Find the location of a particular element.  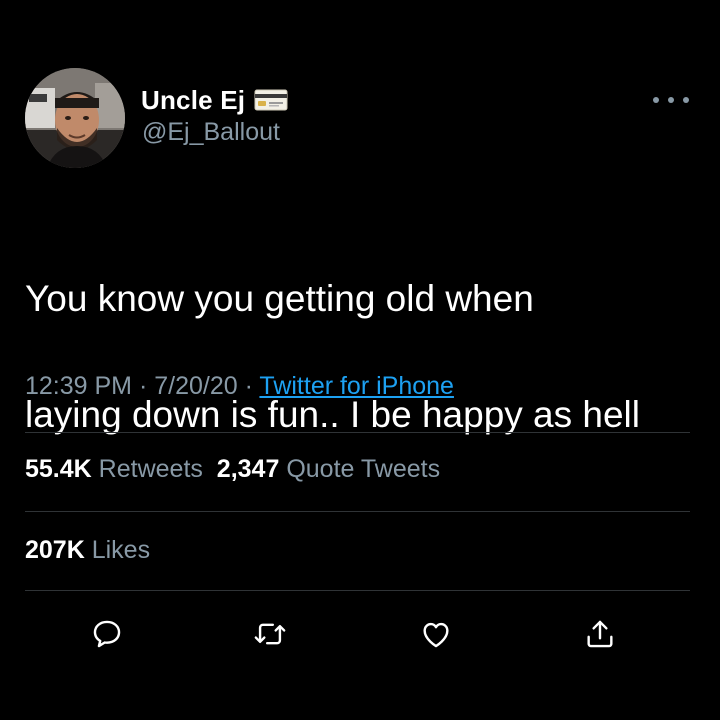

retweet-button is located at coordinates (270, 634).